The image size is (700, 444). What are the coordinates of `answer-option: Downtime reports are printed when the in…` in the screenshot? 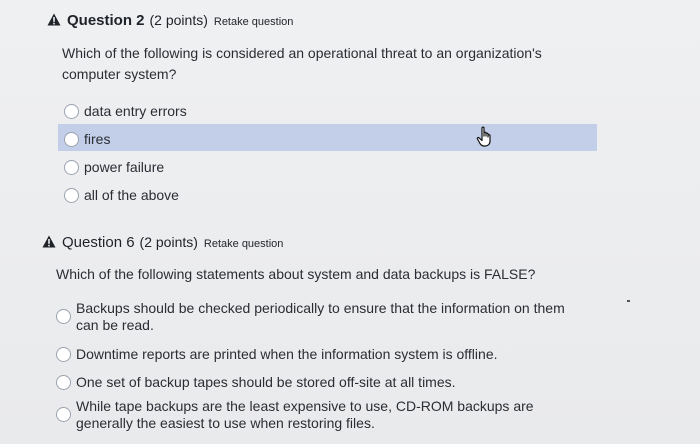 It's located at (277, 354).